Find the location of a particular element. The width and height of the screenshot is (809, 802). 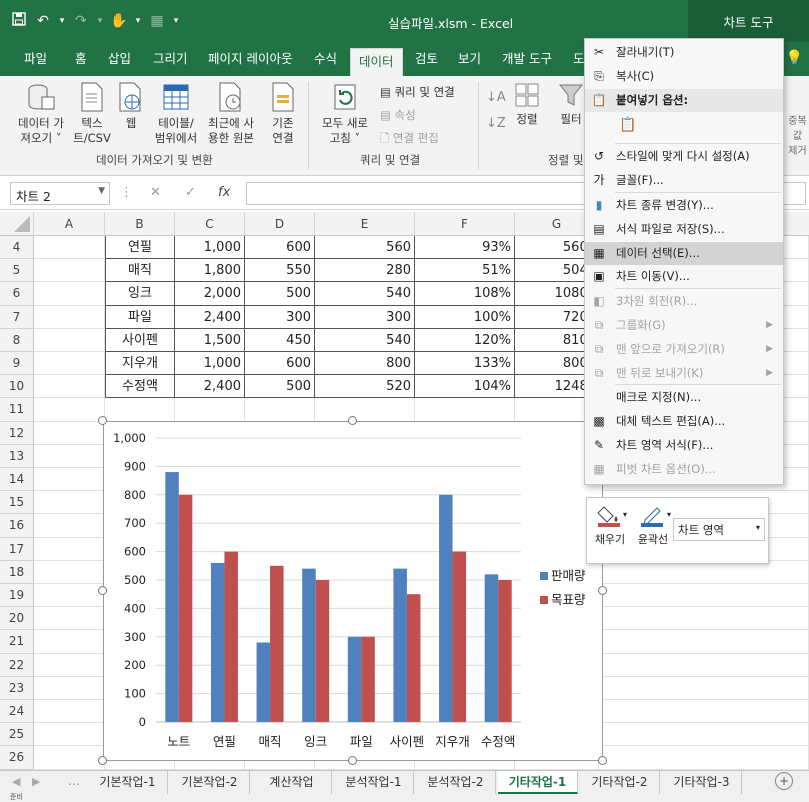

context-menu-item: ✂ 잘라내기(T) is located at coordinates (684, 52).